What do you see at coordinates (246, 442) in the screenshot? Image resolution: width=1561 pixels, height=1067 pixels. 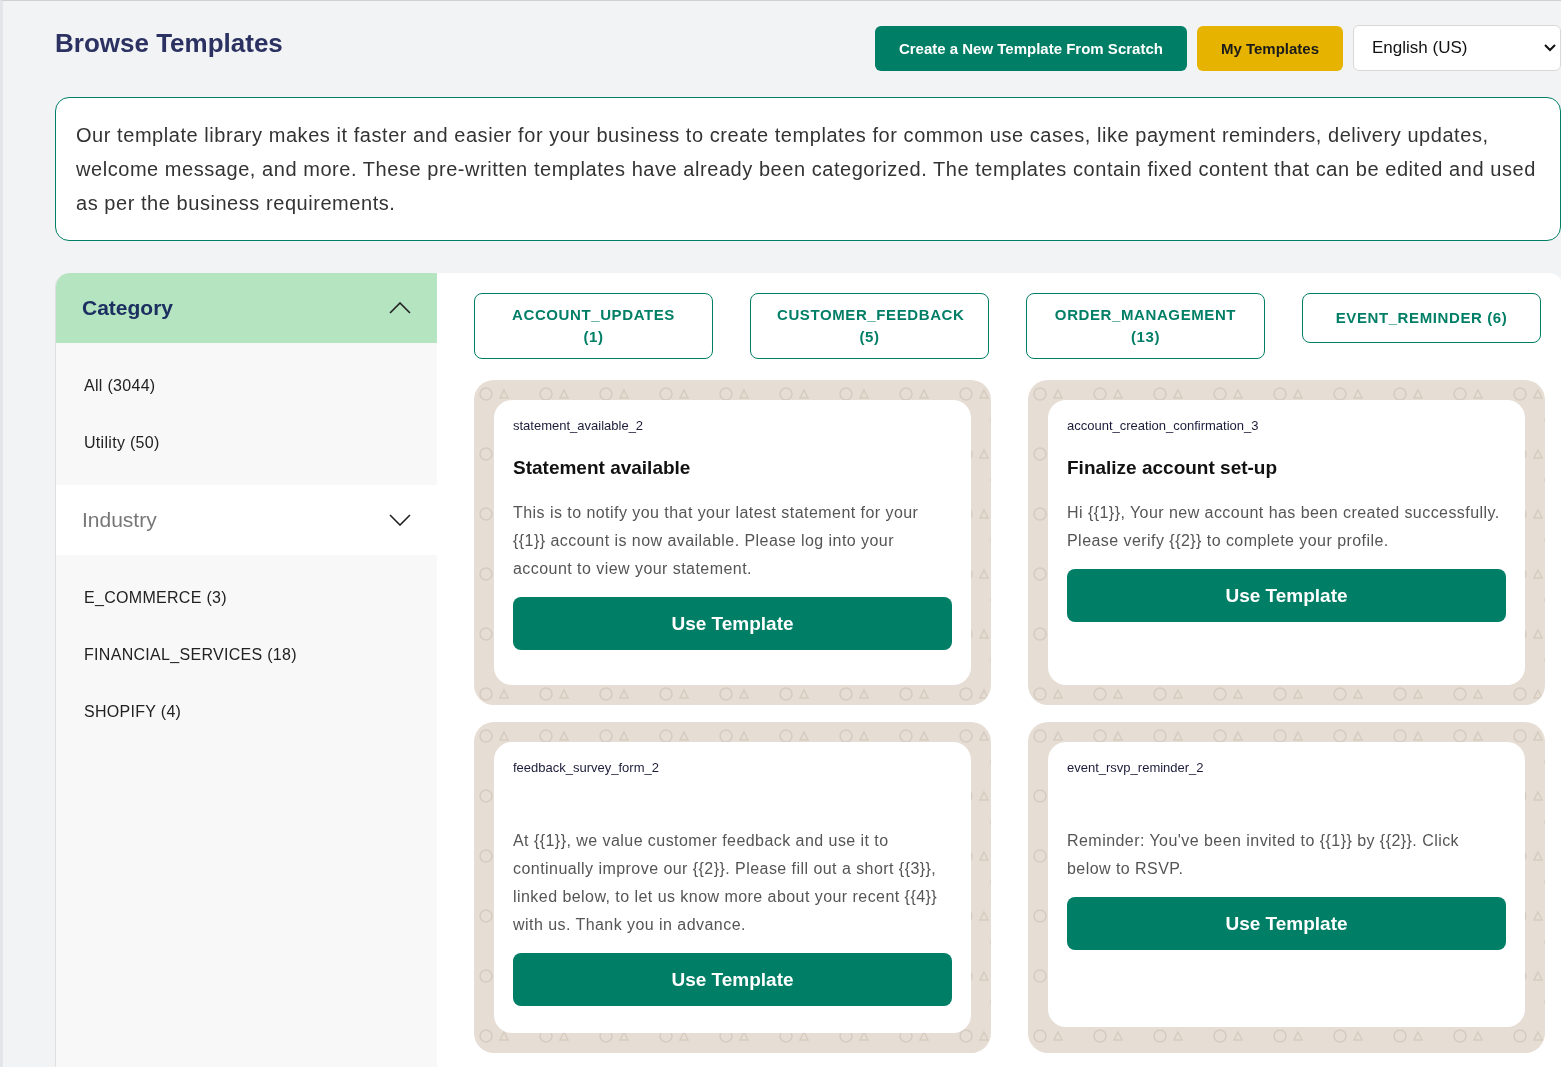 I see `sidebar-item: Utility (50)` at bounding box center [246, 442].